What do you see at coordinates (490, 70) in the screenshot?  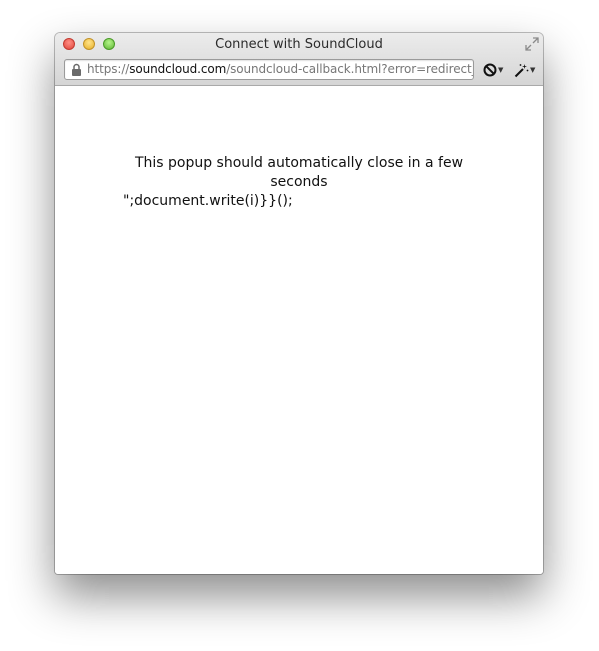 I see `no-entry-icon` at bounding box center [490, 70].